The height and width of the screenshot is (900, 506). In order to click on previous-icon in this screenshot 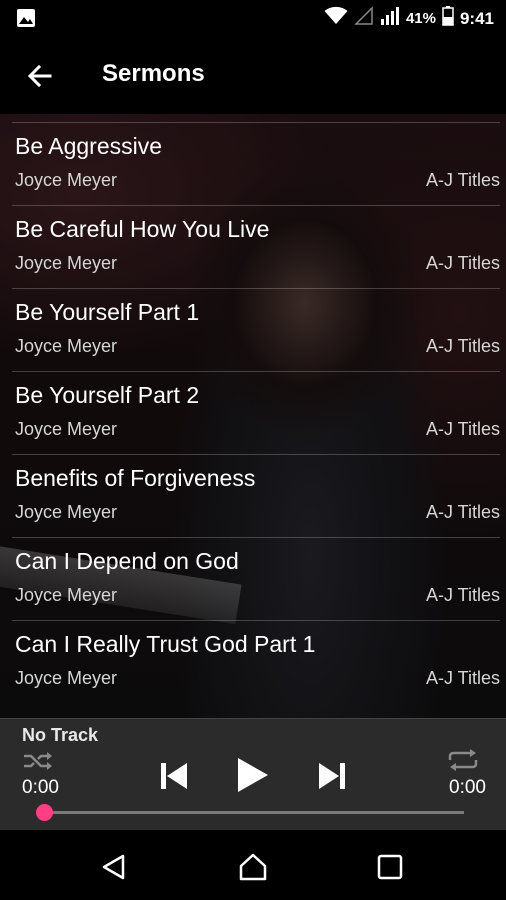, I will do `click(174, 776)`.